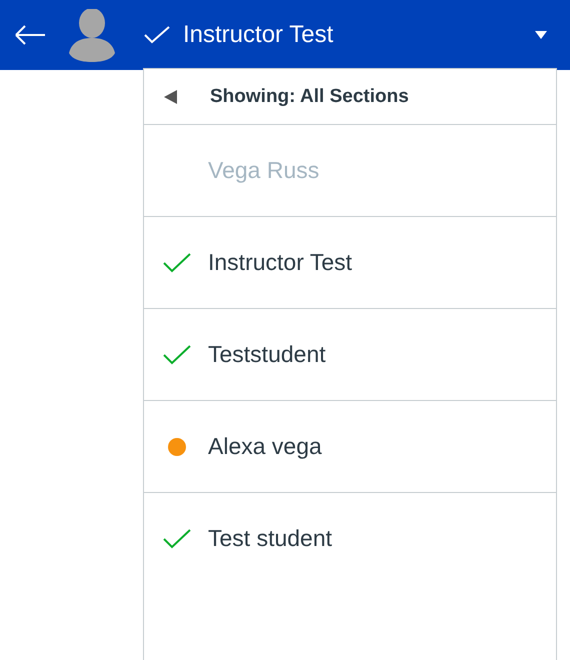  I want to click on student-name: Instructor Test, so click(258, 35).